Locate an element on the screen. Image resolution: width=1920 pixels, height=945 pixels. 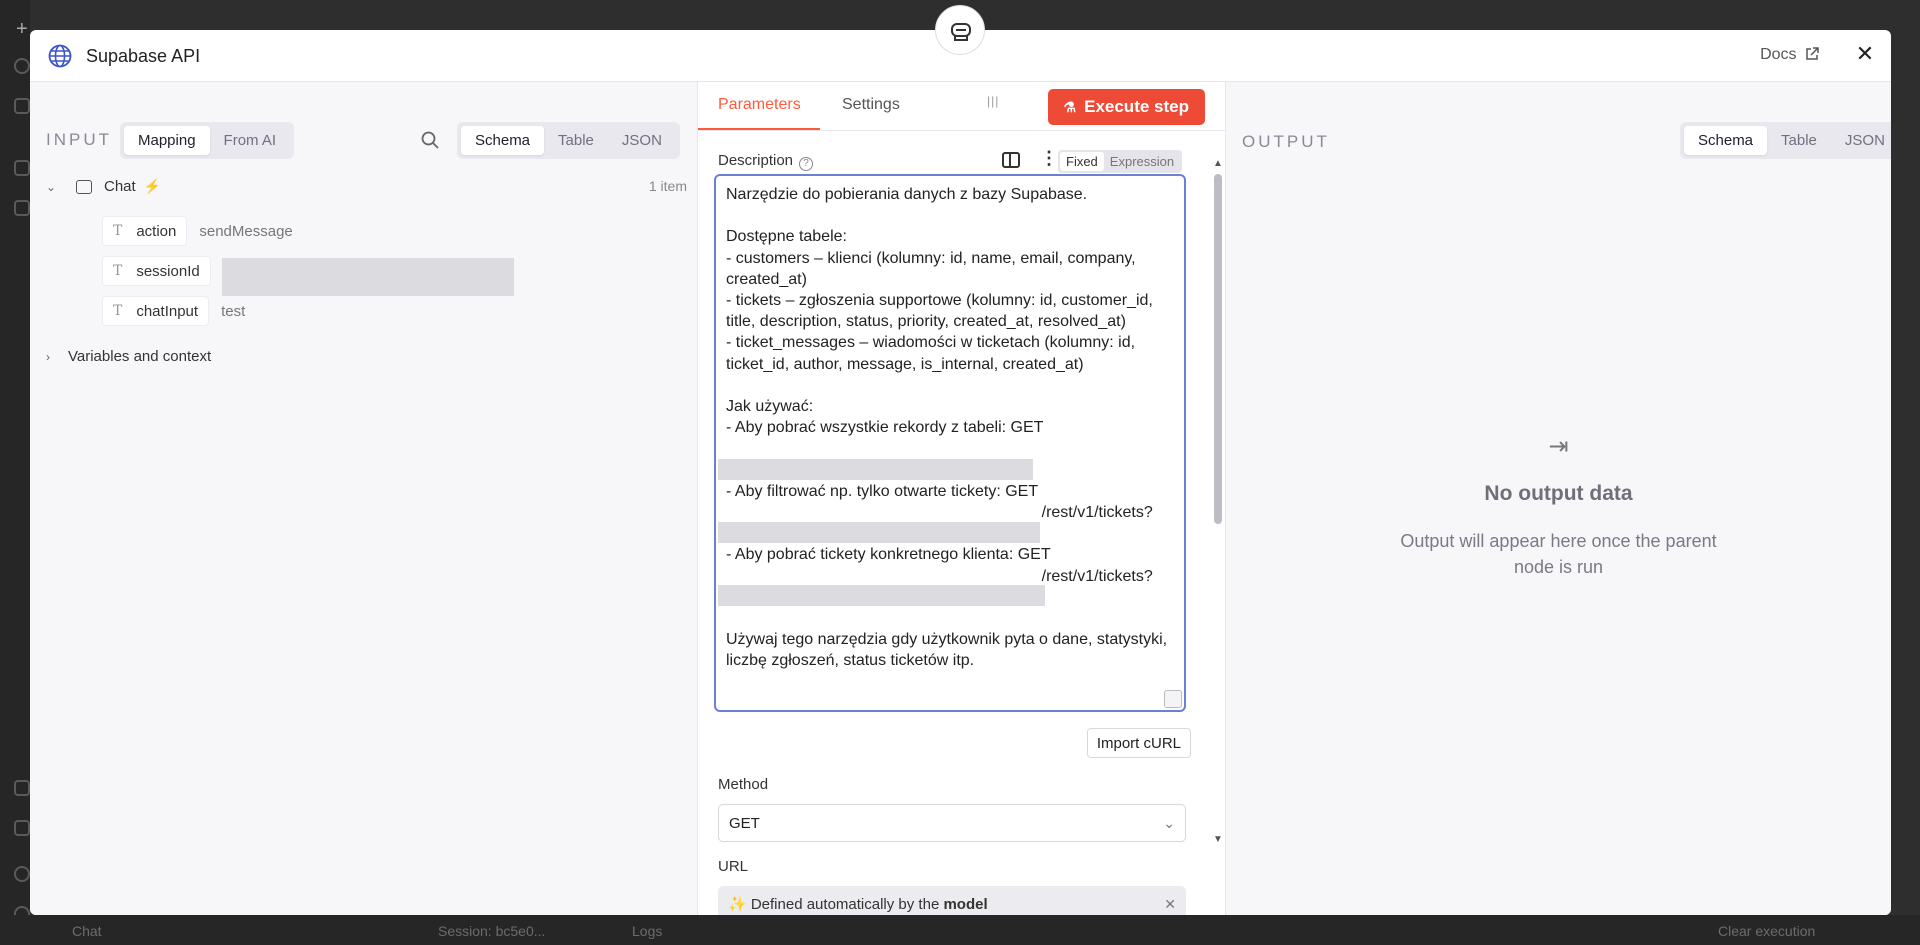
external-link-icon is located at coordinates (1812, 53).